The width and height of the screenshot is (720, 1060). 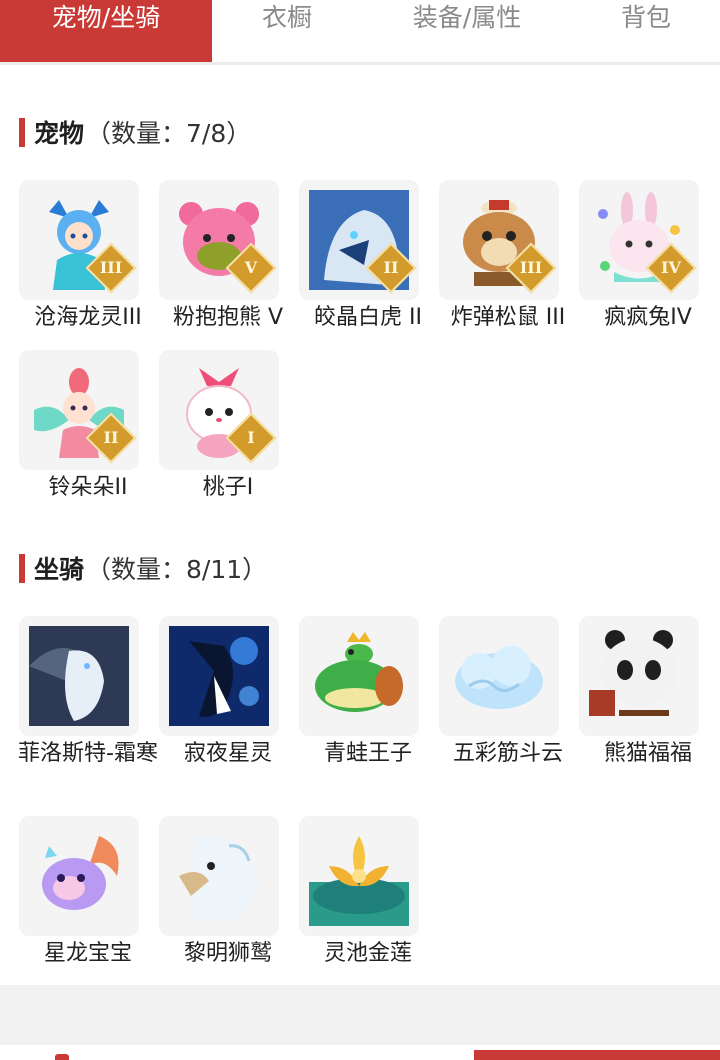 I want to click on pet-pink-bear-icon: V, so click(x=219, y=240).